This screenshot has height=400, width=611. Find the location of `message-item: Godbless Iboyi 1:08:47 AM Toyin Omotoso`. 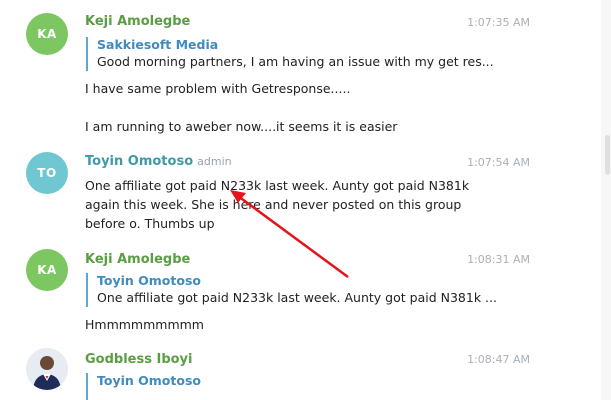

message-item: Godbless Iboyi 1:08:47 AM Toyin Omotoso is located at coordinates (300, 370).